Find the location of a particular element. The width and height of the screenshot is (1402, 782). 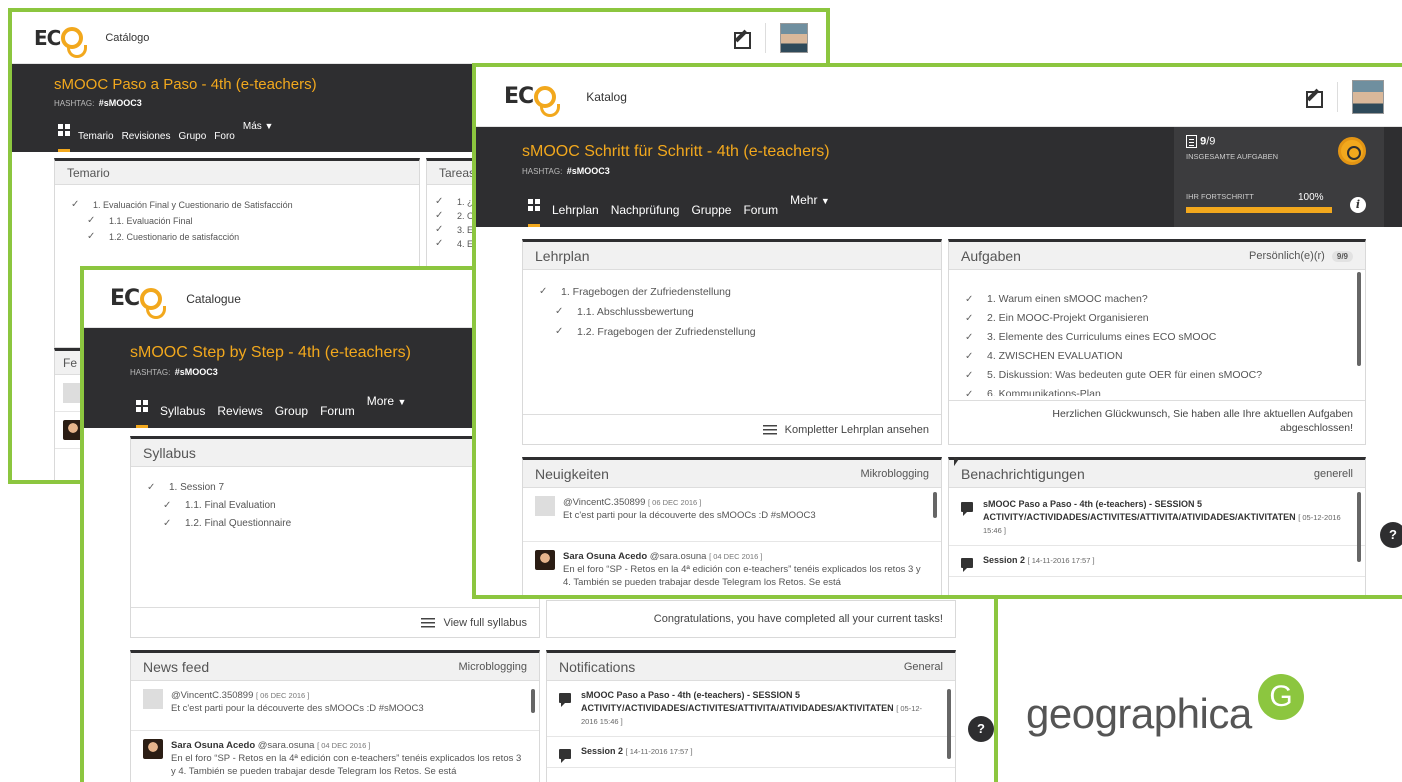

tab-reviews: Reviews is located at coordinates (239, 416).